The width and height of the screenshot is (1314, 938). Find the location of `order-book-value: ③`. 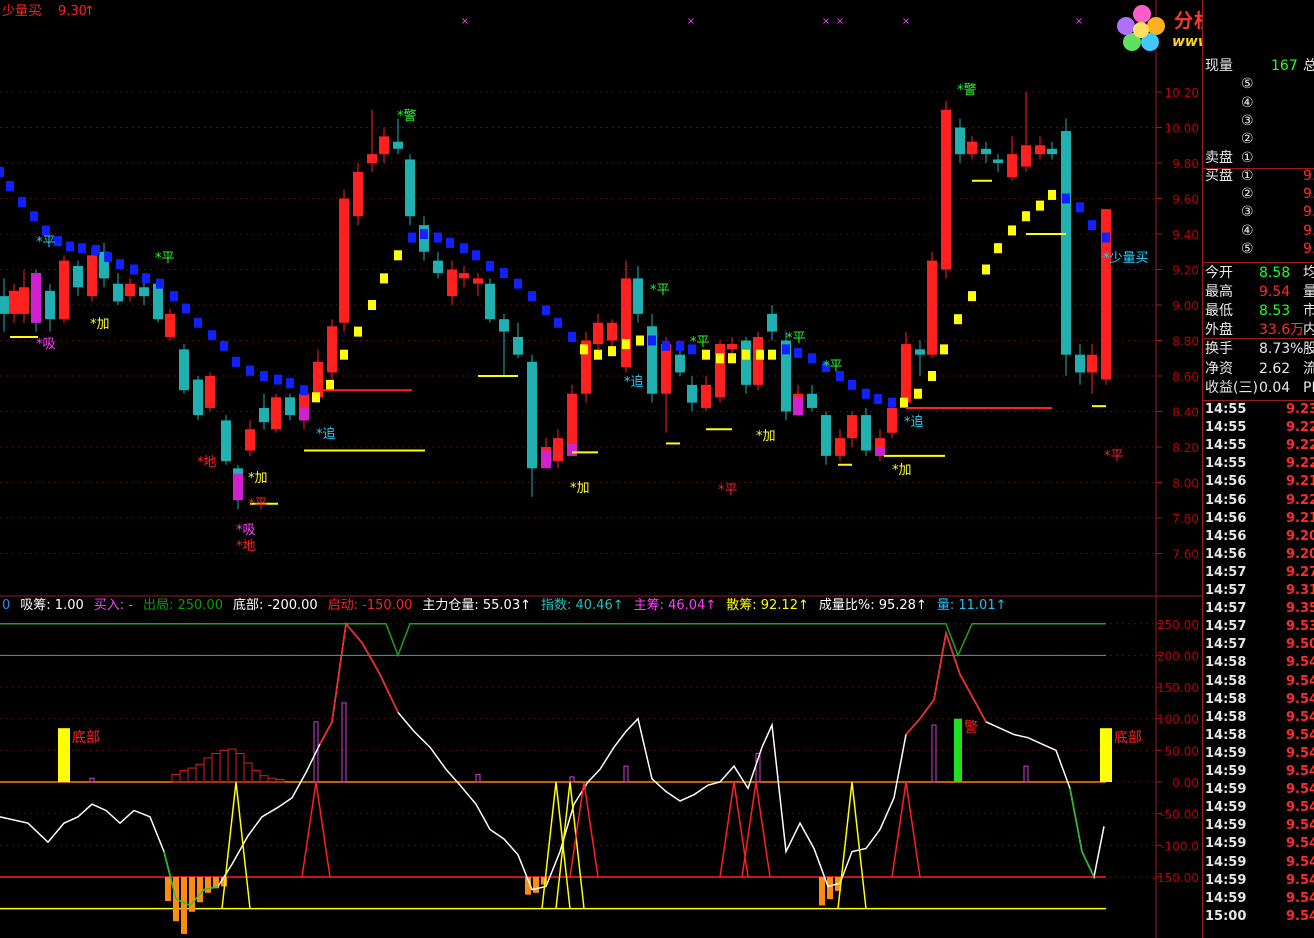

order-book-value: ③ is located at coordinates (1247, 120).